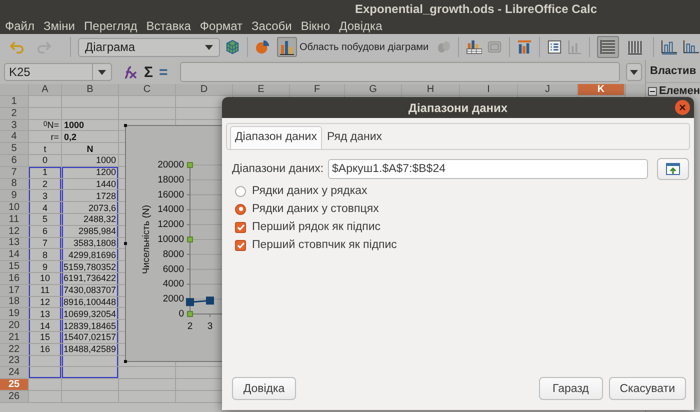 This screenshot has height=412, width=700. I want to click on chart-type-icon, so click(524, 47).